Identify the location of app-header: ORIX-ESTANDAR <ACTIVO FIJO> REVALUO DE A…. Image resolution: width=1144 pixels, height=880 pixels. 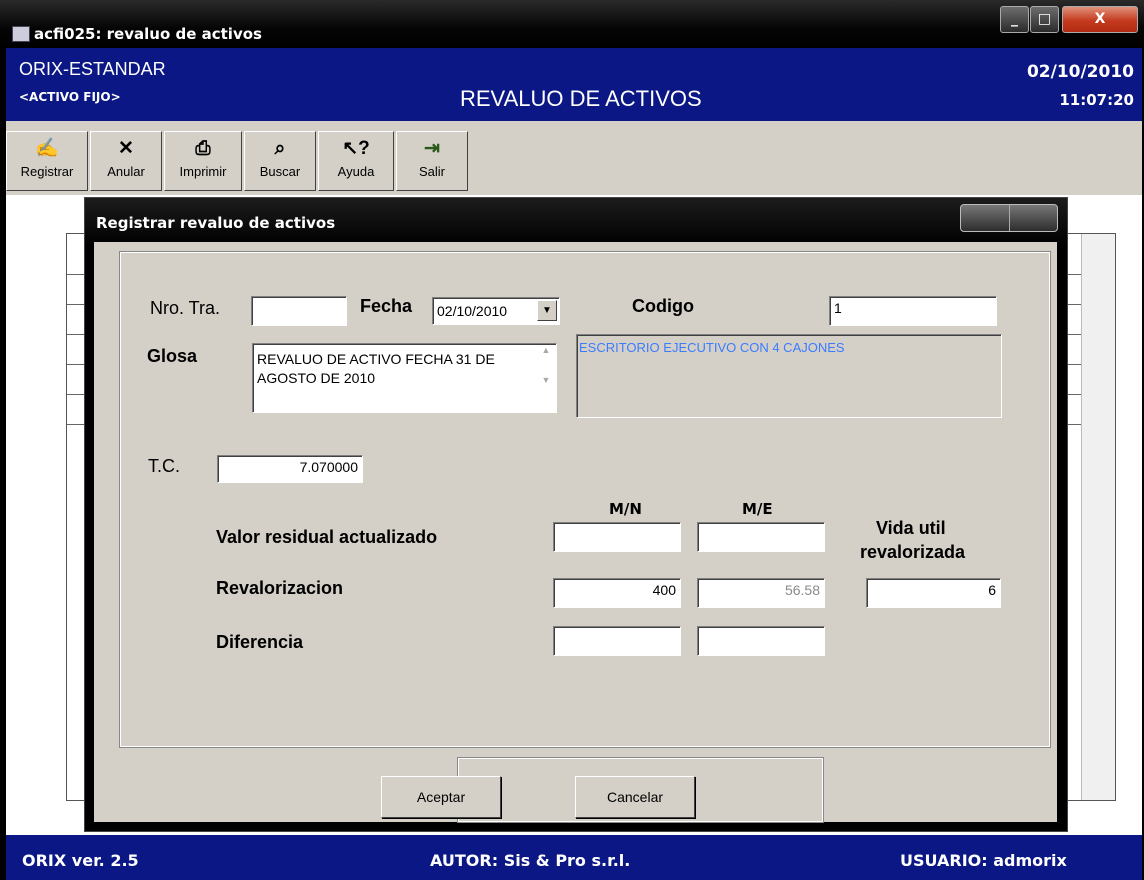
(574, 84).